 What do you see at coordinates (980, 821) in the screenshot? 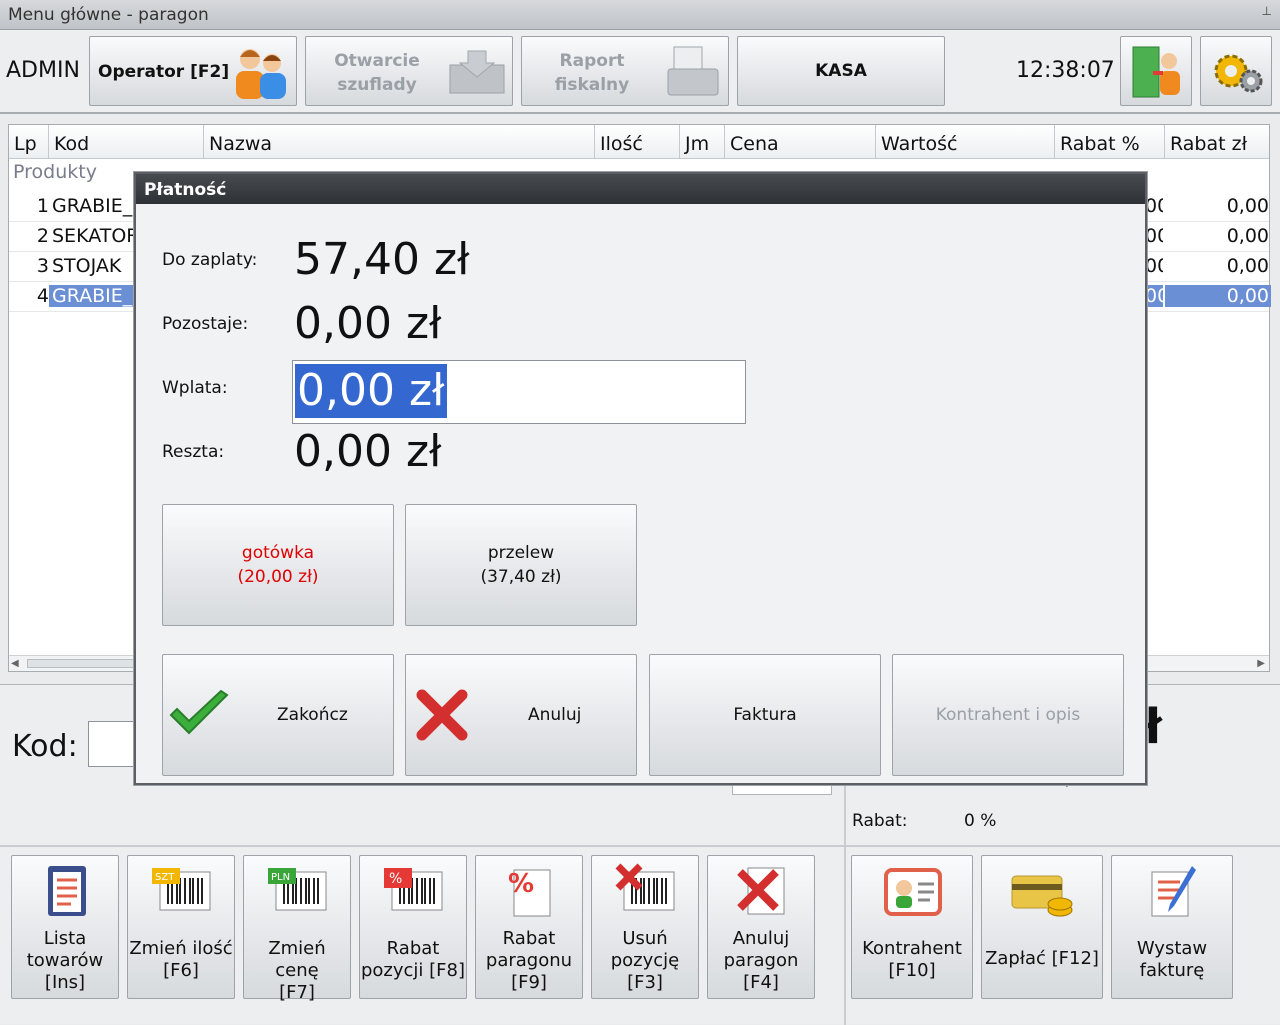
I see `discount-value: 0 %` at bounding box center [980, 821].